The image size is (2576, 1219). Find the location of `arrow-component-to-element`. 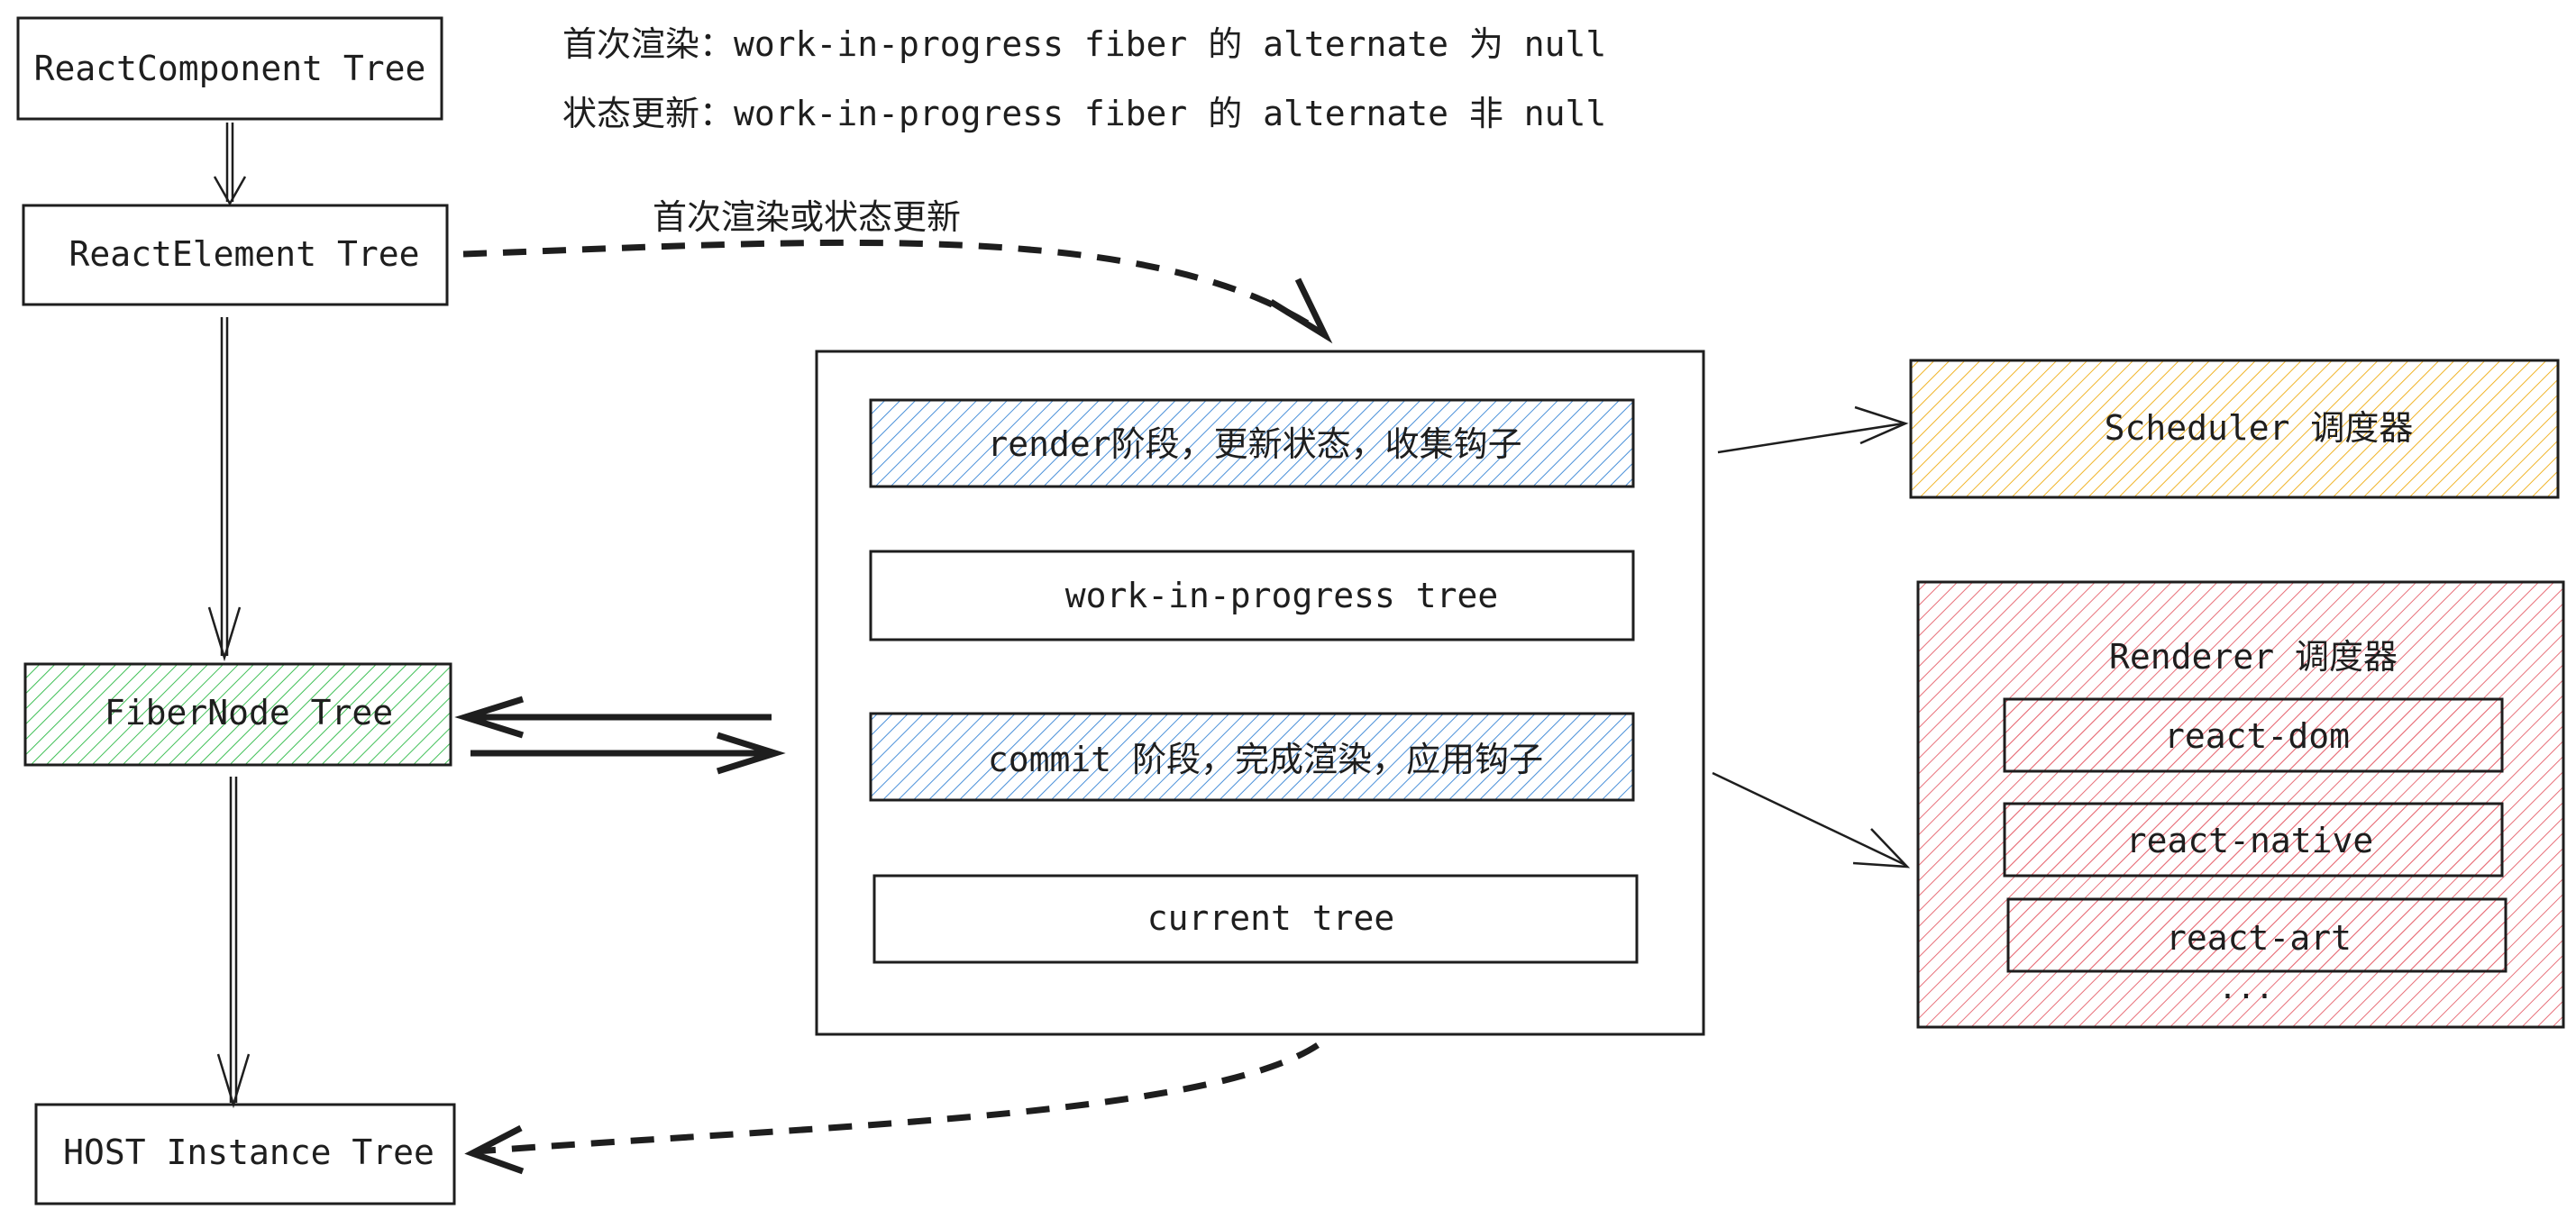

arrow-component-to-element is located at coordinates (230, 164).